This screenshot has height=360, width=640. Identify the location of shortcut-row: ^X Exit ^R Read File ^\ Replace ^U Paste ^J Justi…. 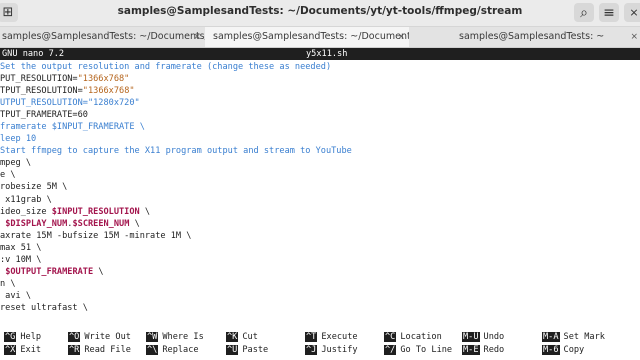
(320, 350).